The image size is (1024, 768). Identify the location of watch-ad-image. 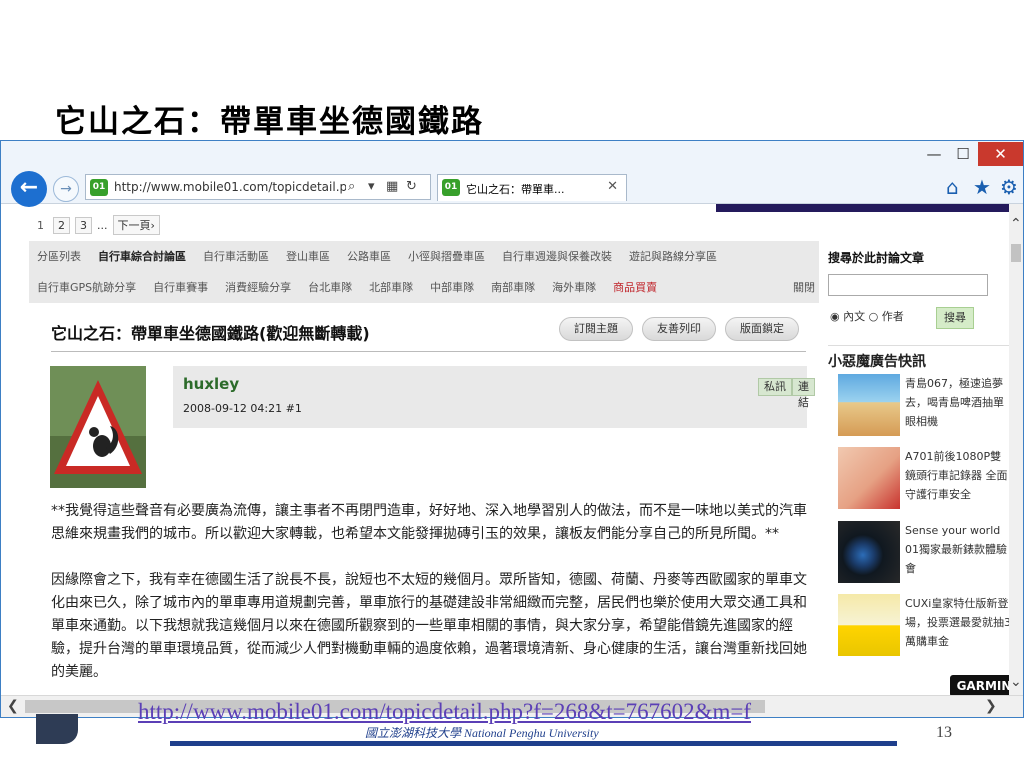
(869, 552).